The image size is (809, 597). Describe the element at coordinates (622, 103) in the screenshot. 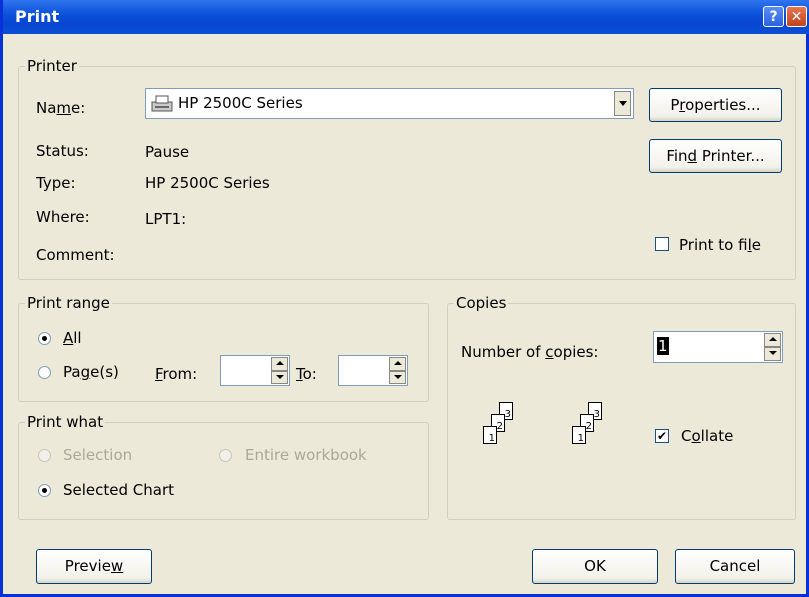

I see `dropdown-arrow-icon` at that location.